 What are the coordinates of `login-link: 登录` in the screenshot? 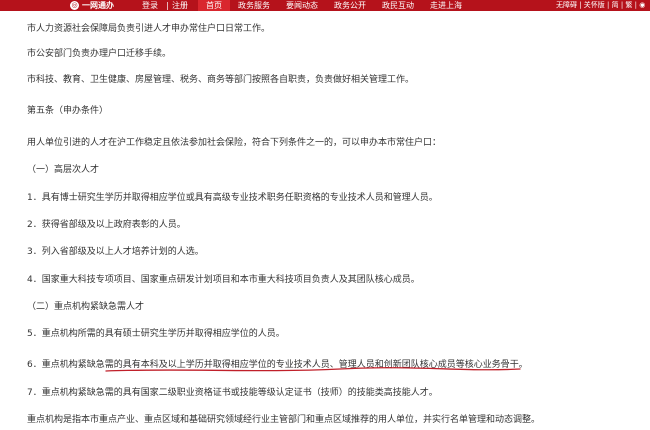 It's located at (150, 5).